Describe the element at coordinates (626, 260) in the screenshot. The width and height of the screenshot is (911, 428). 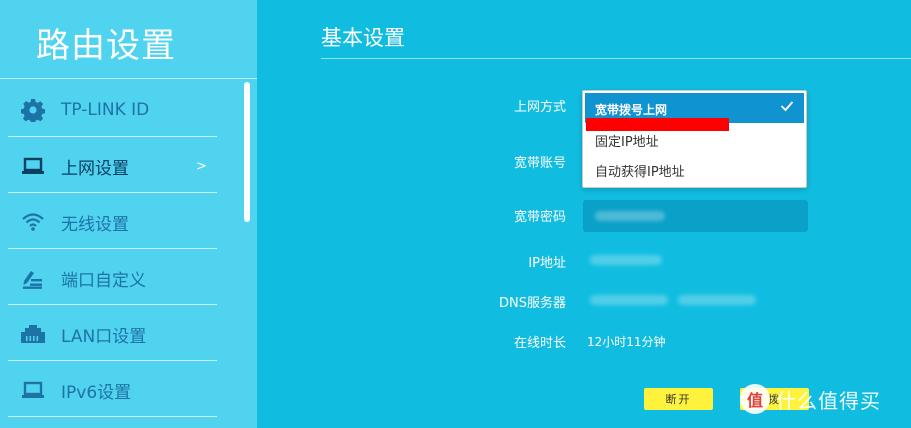
I see `obscured-ip-value` at that location.